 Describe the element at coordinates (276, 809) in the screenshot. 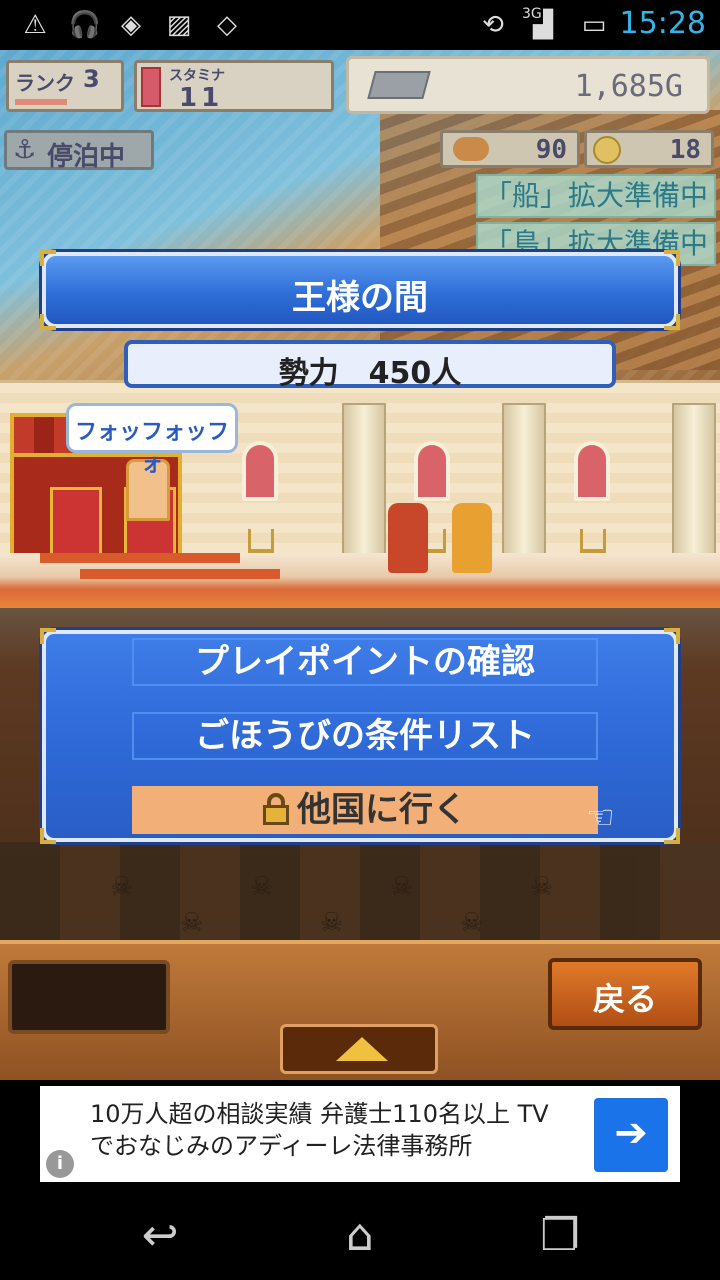

I see `lock-icon` at that location.